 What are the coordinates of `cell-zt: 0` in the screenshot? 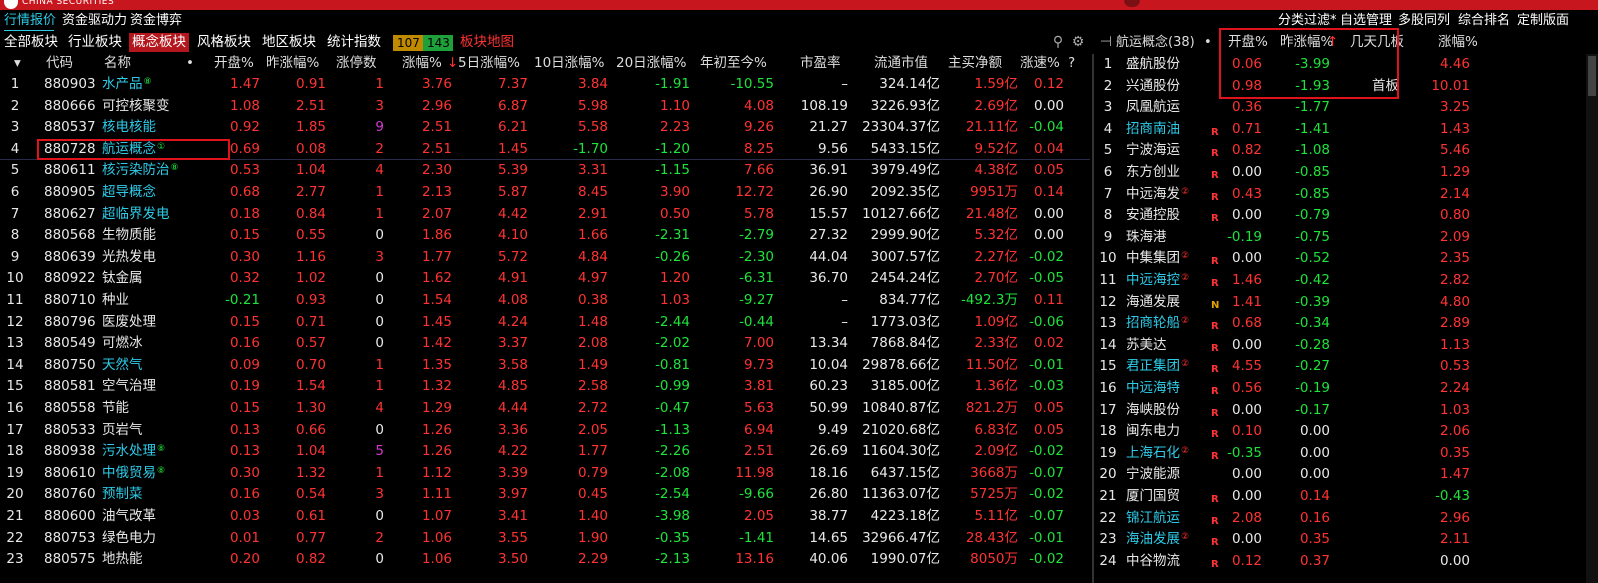 It's located at (356, 559).